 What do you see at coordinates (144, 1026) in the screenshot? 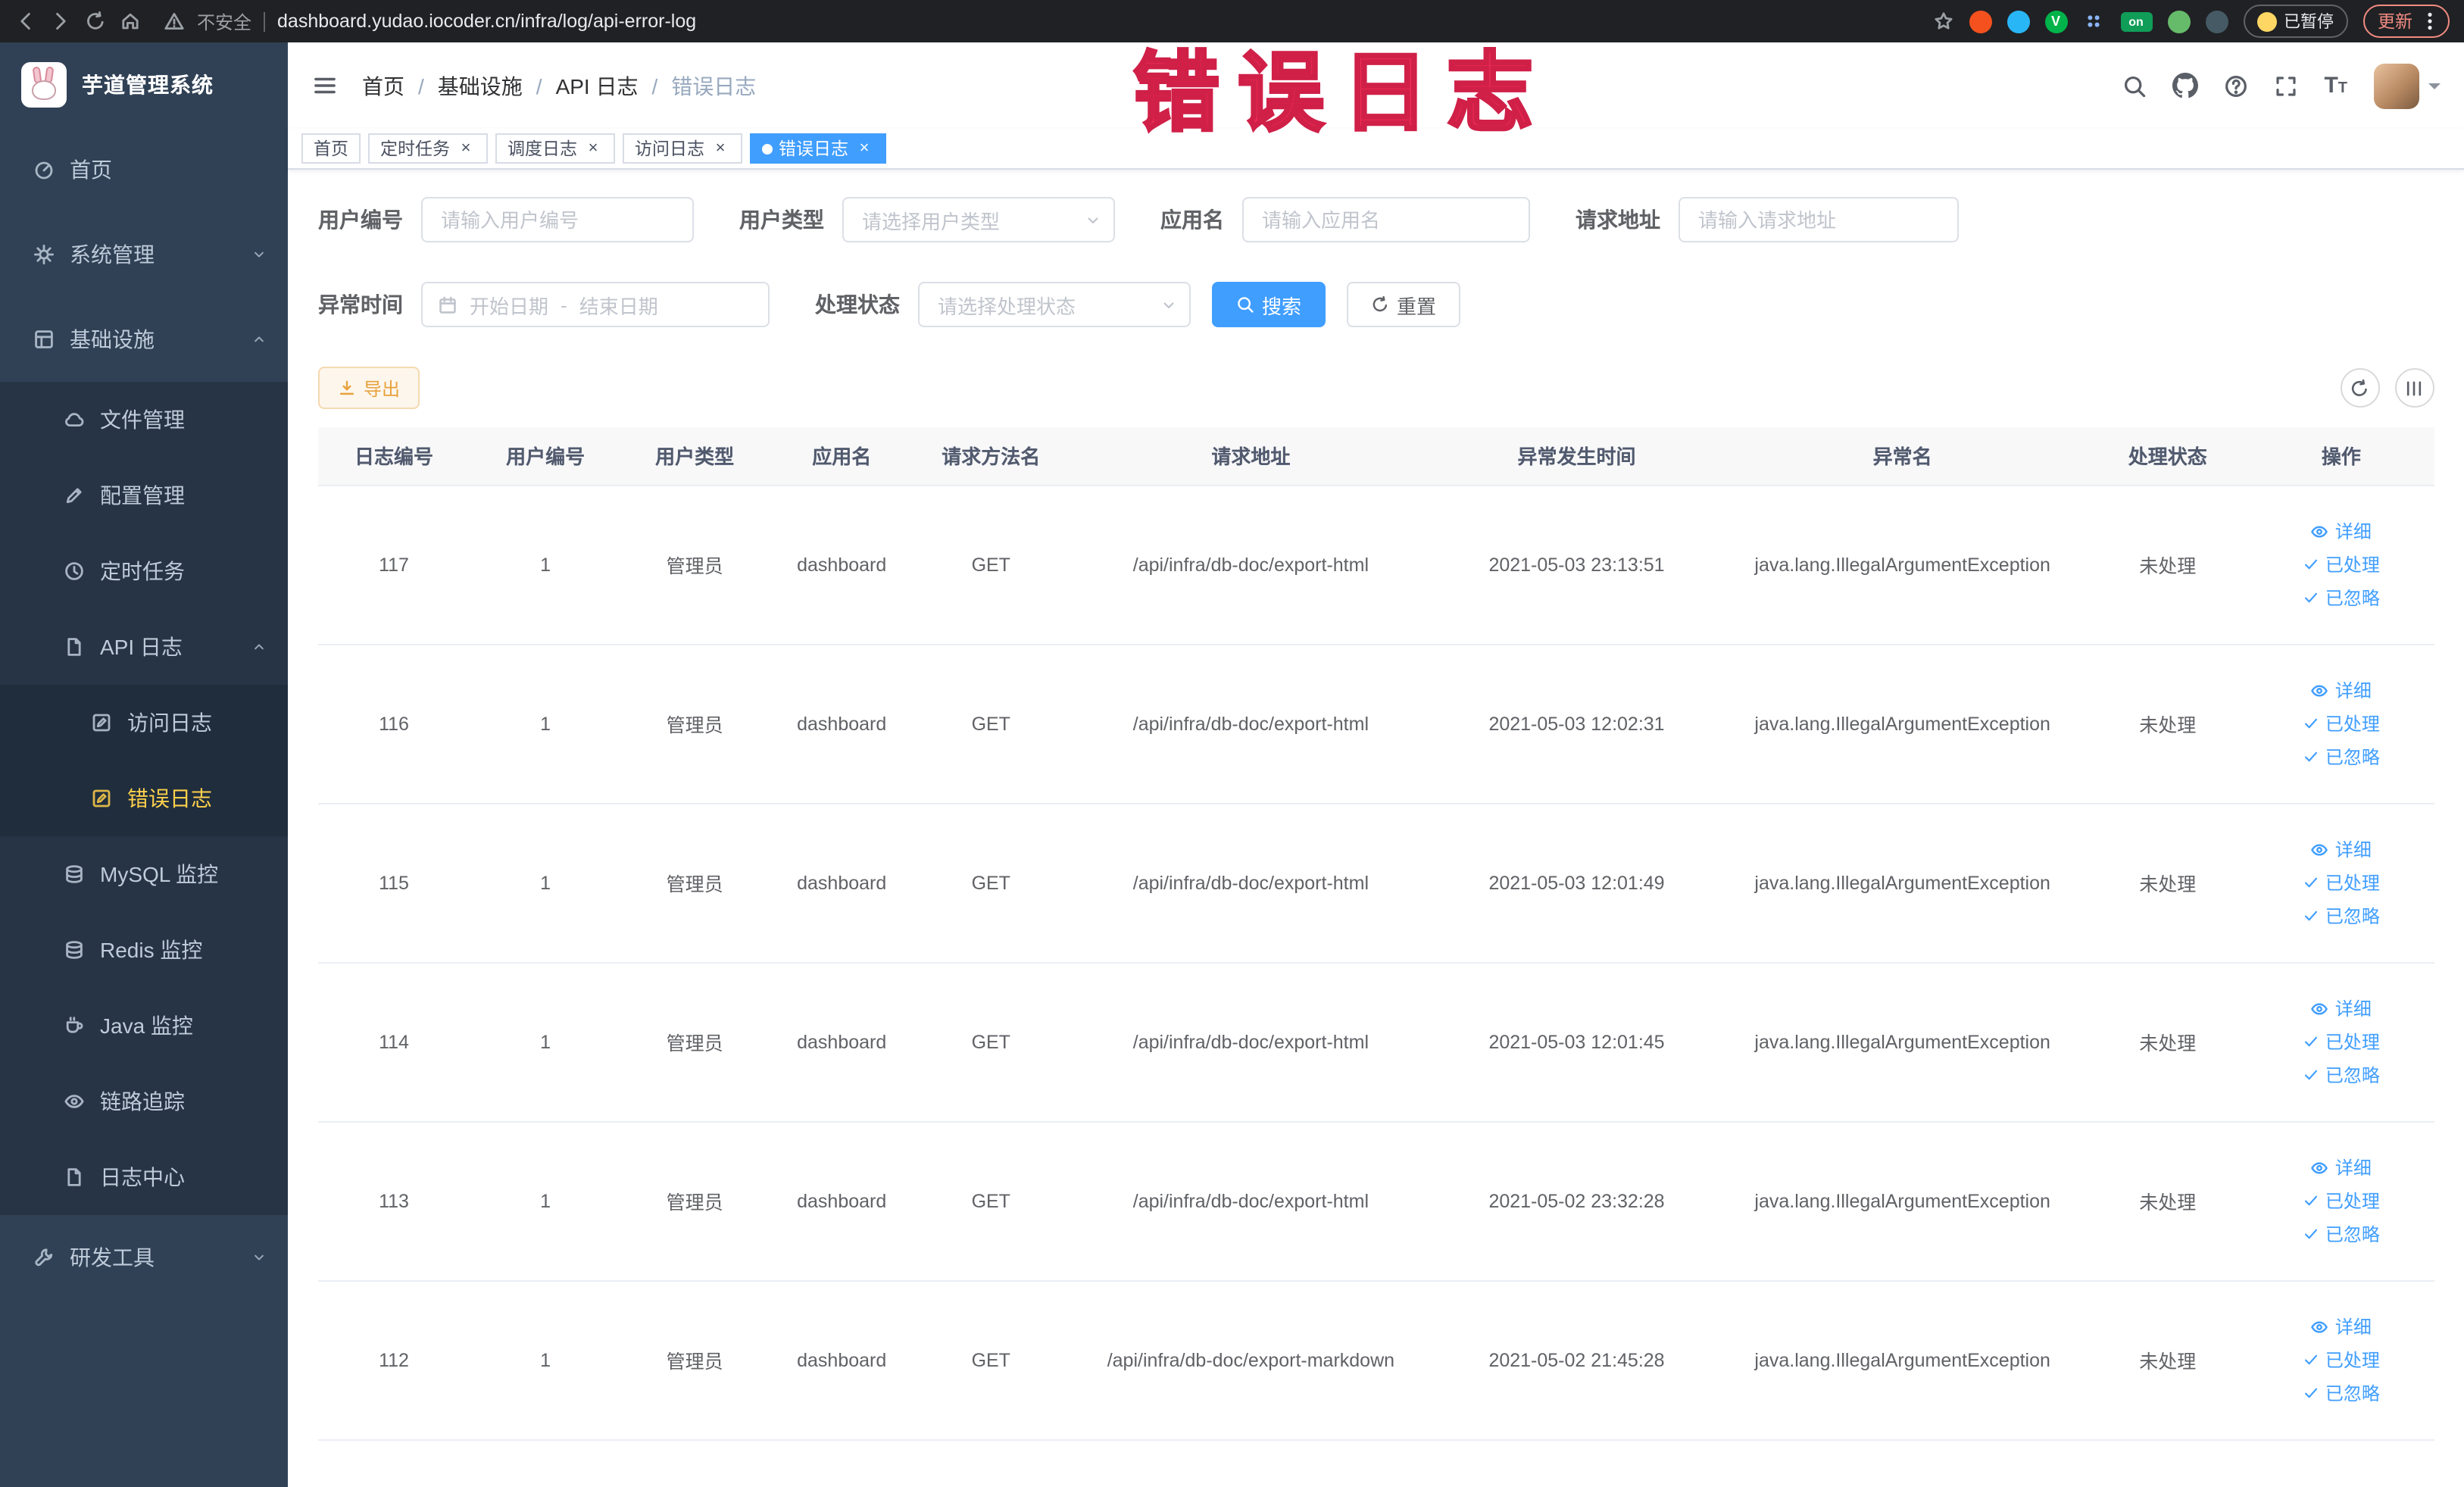
I see `sidebar-item-java: Java 监控` at bounding box center [144, 1026].